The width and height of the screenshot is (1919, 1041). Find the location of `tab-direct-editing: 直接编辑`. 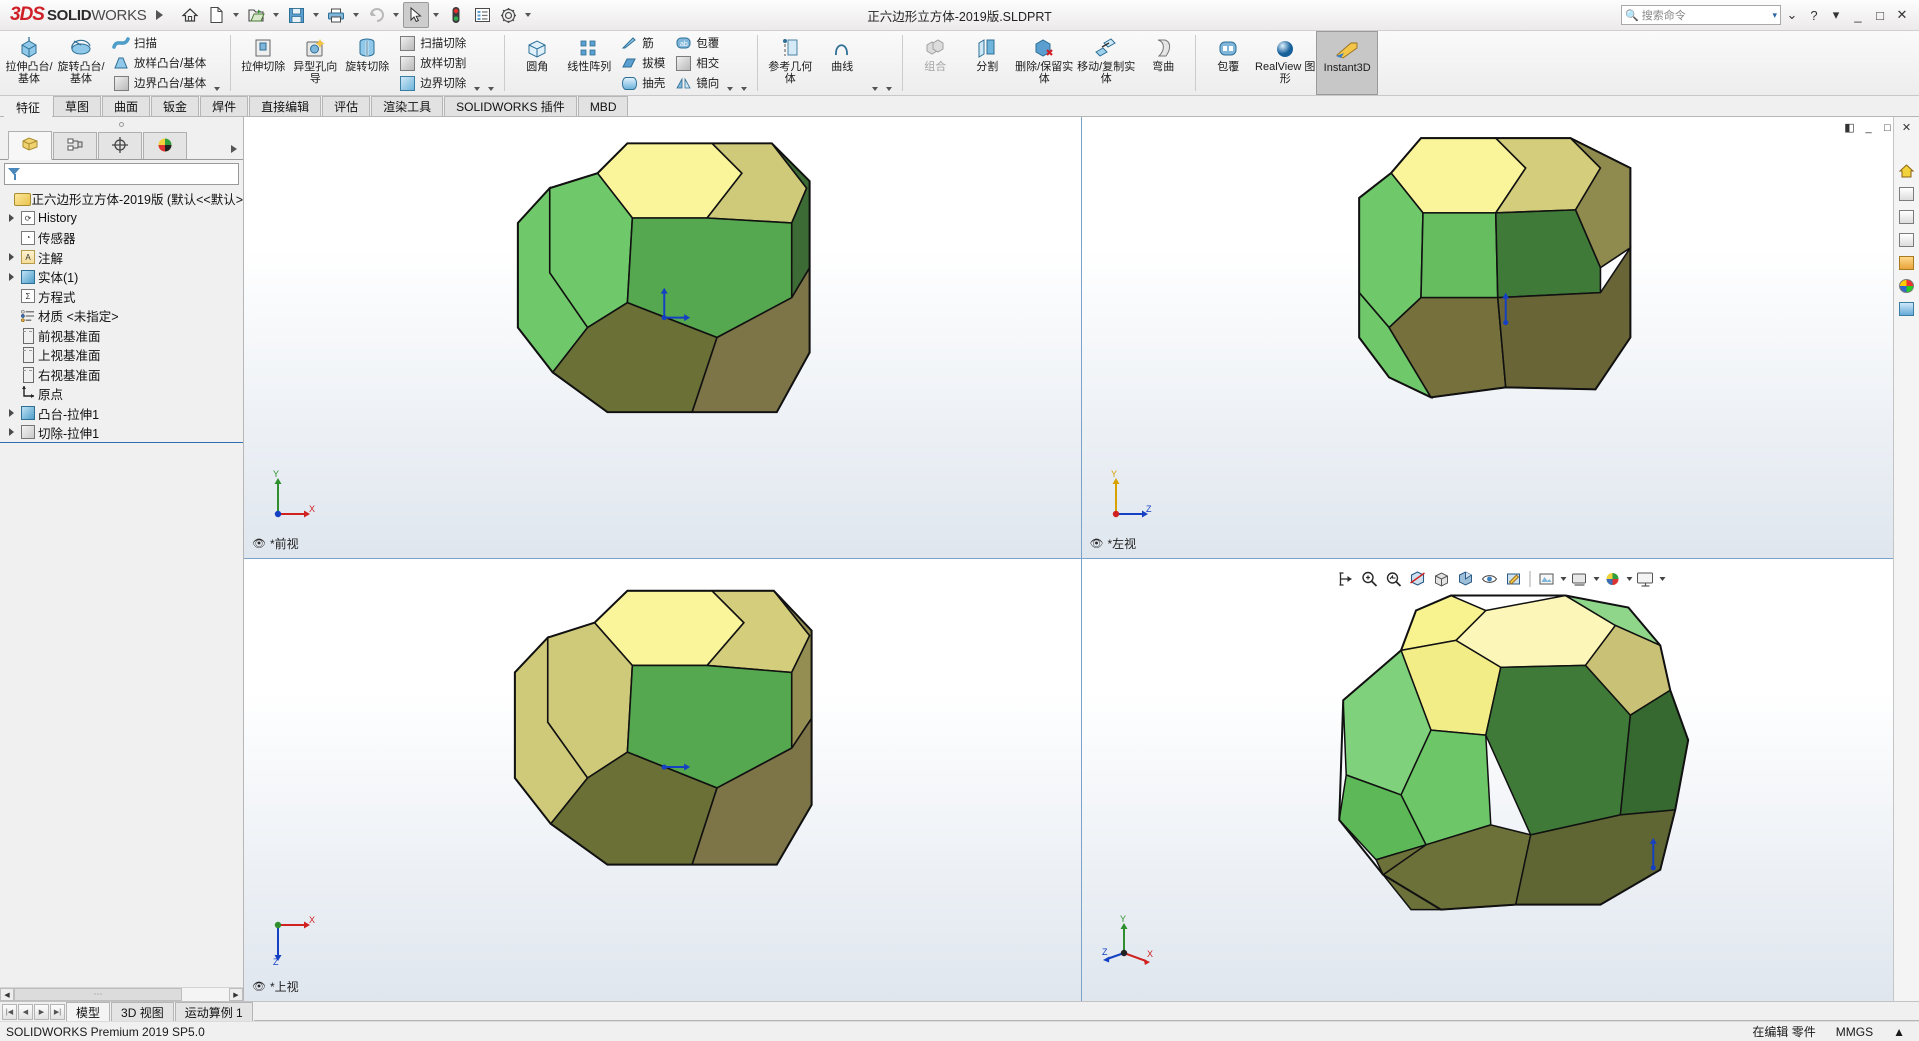

tab-direct-editing: 直接编辑 is located at coordinates (285, 106).